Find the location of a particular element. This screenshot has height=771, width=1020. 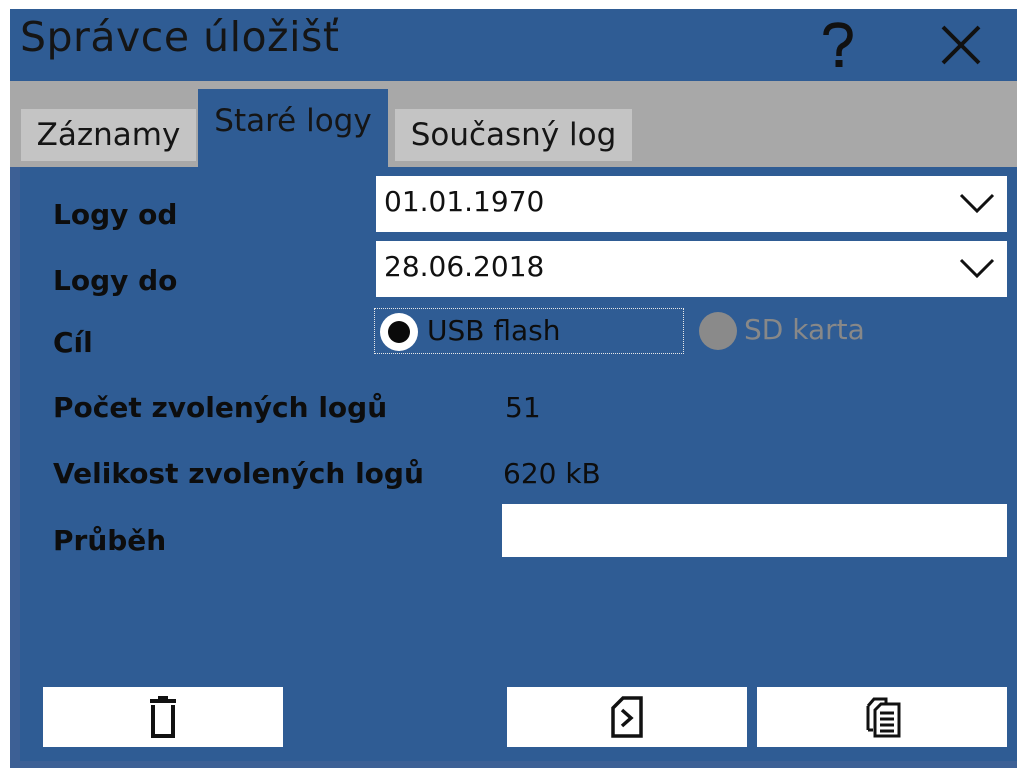

progress-label: Průběh is located at coordinates (110, 540).